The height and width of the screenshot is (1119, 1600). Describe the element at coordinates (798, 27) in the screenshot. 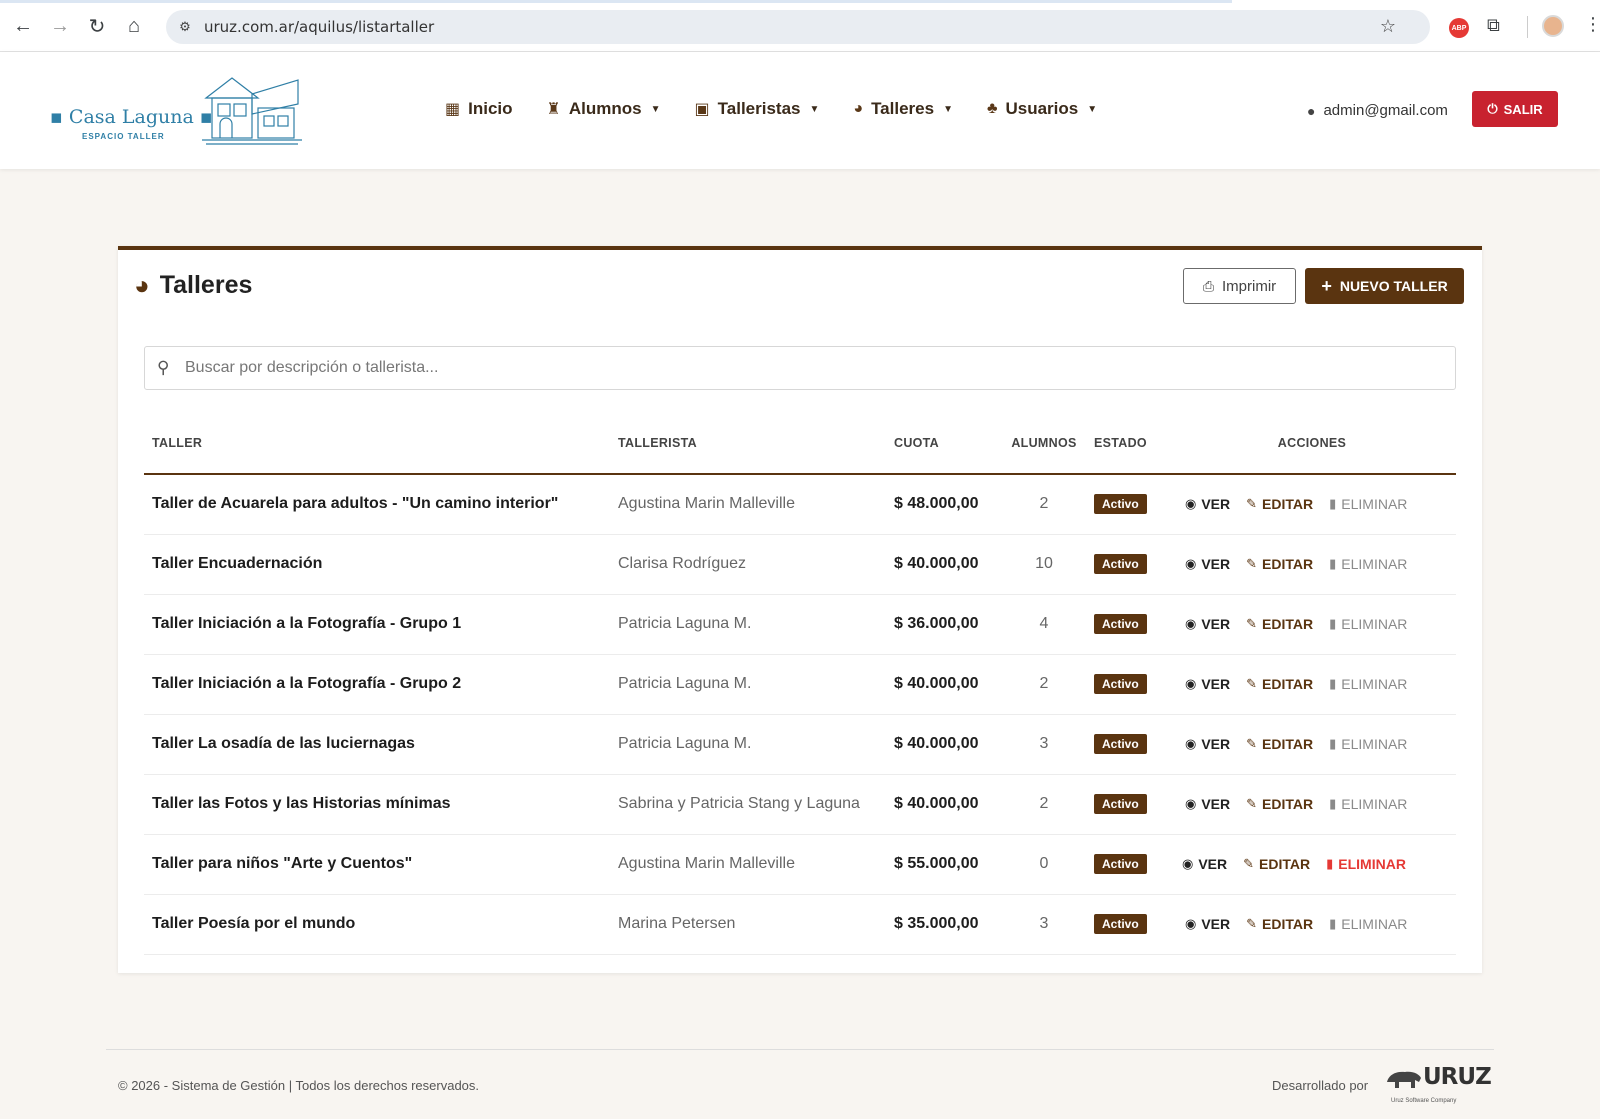

I see `address-bar: ⚙ uruz.com.ar/aquilus/listartaller ☆` at that location.